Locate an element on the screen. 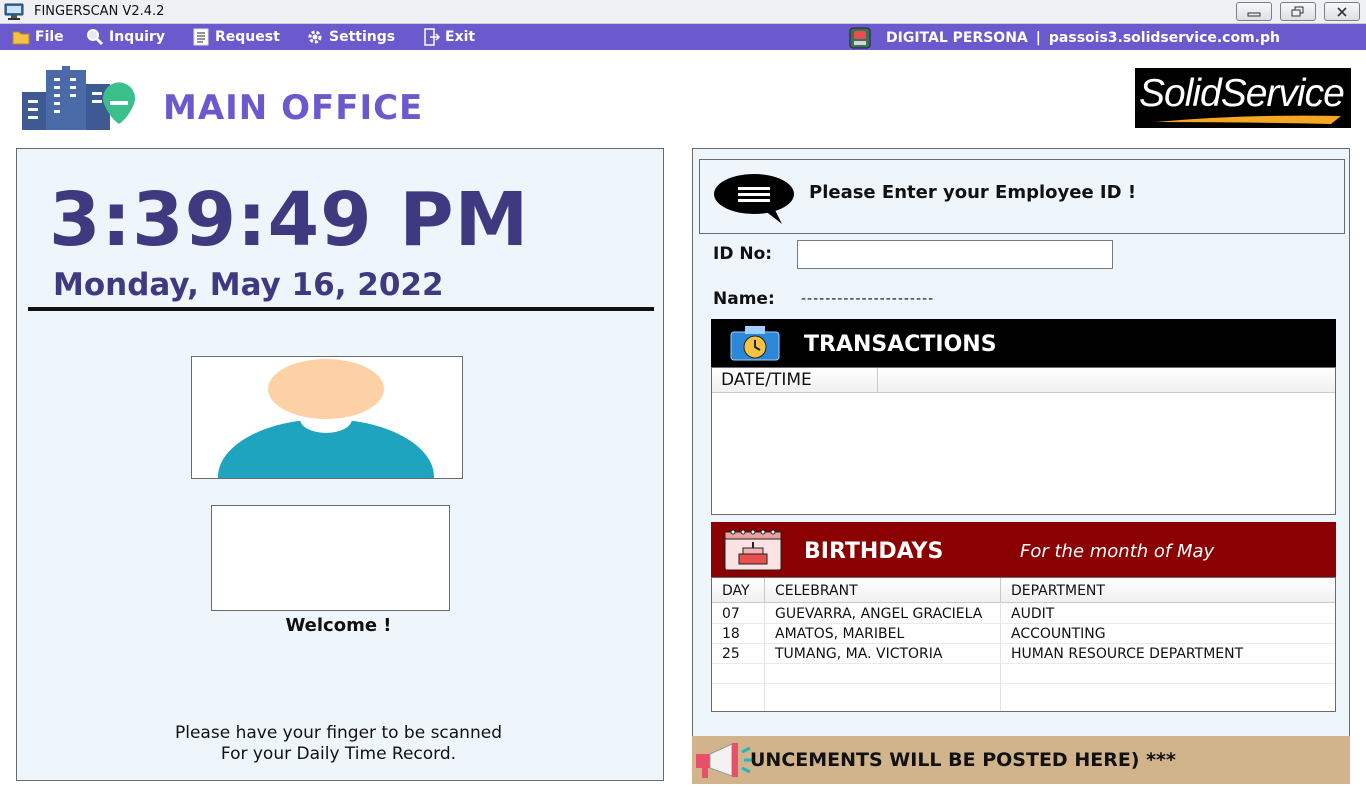  welcome-message: Welcome ! is located at coordinates (338, 625).